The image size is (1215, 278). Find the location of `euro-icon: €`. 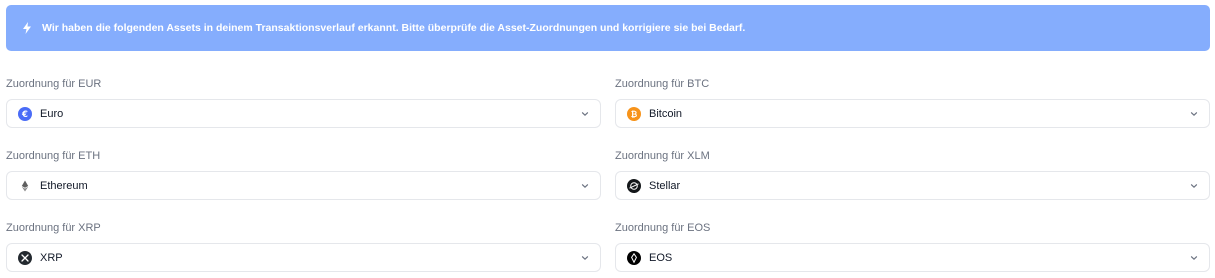

euro-icon: € is located at coordinates (25, 113).